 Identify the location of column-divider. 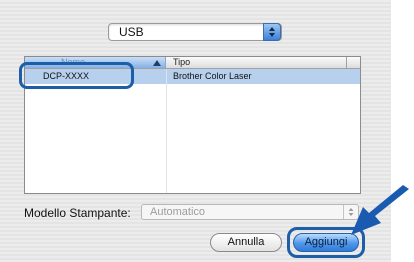
(166, 131).